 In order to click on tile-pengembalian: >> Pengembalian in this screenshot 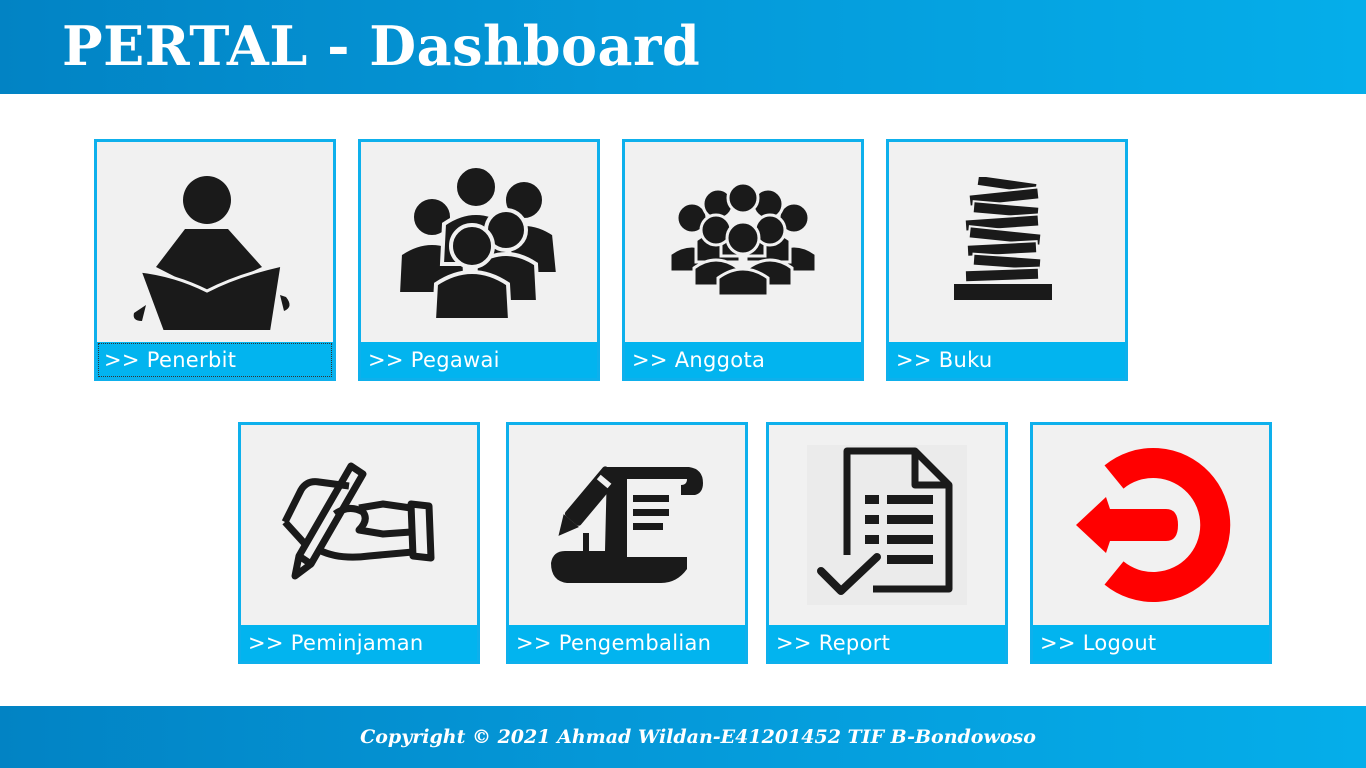, I will do `click(627, 543)`.